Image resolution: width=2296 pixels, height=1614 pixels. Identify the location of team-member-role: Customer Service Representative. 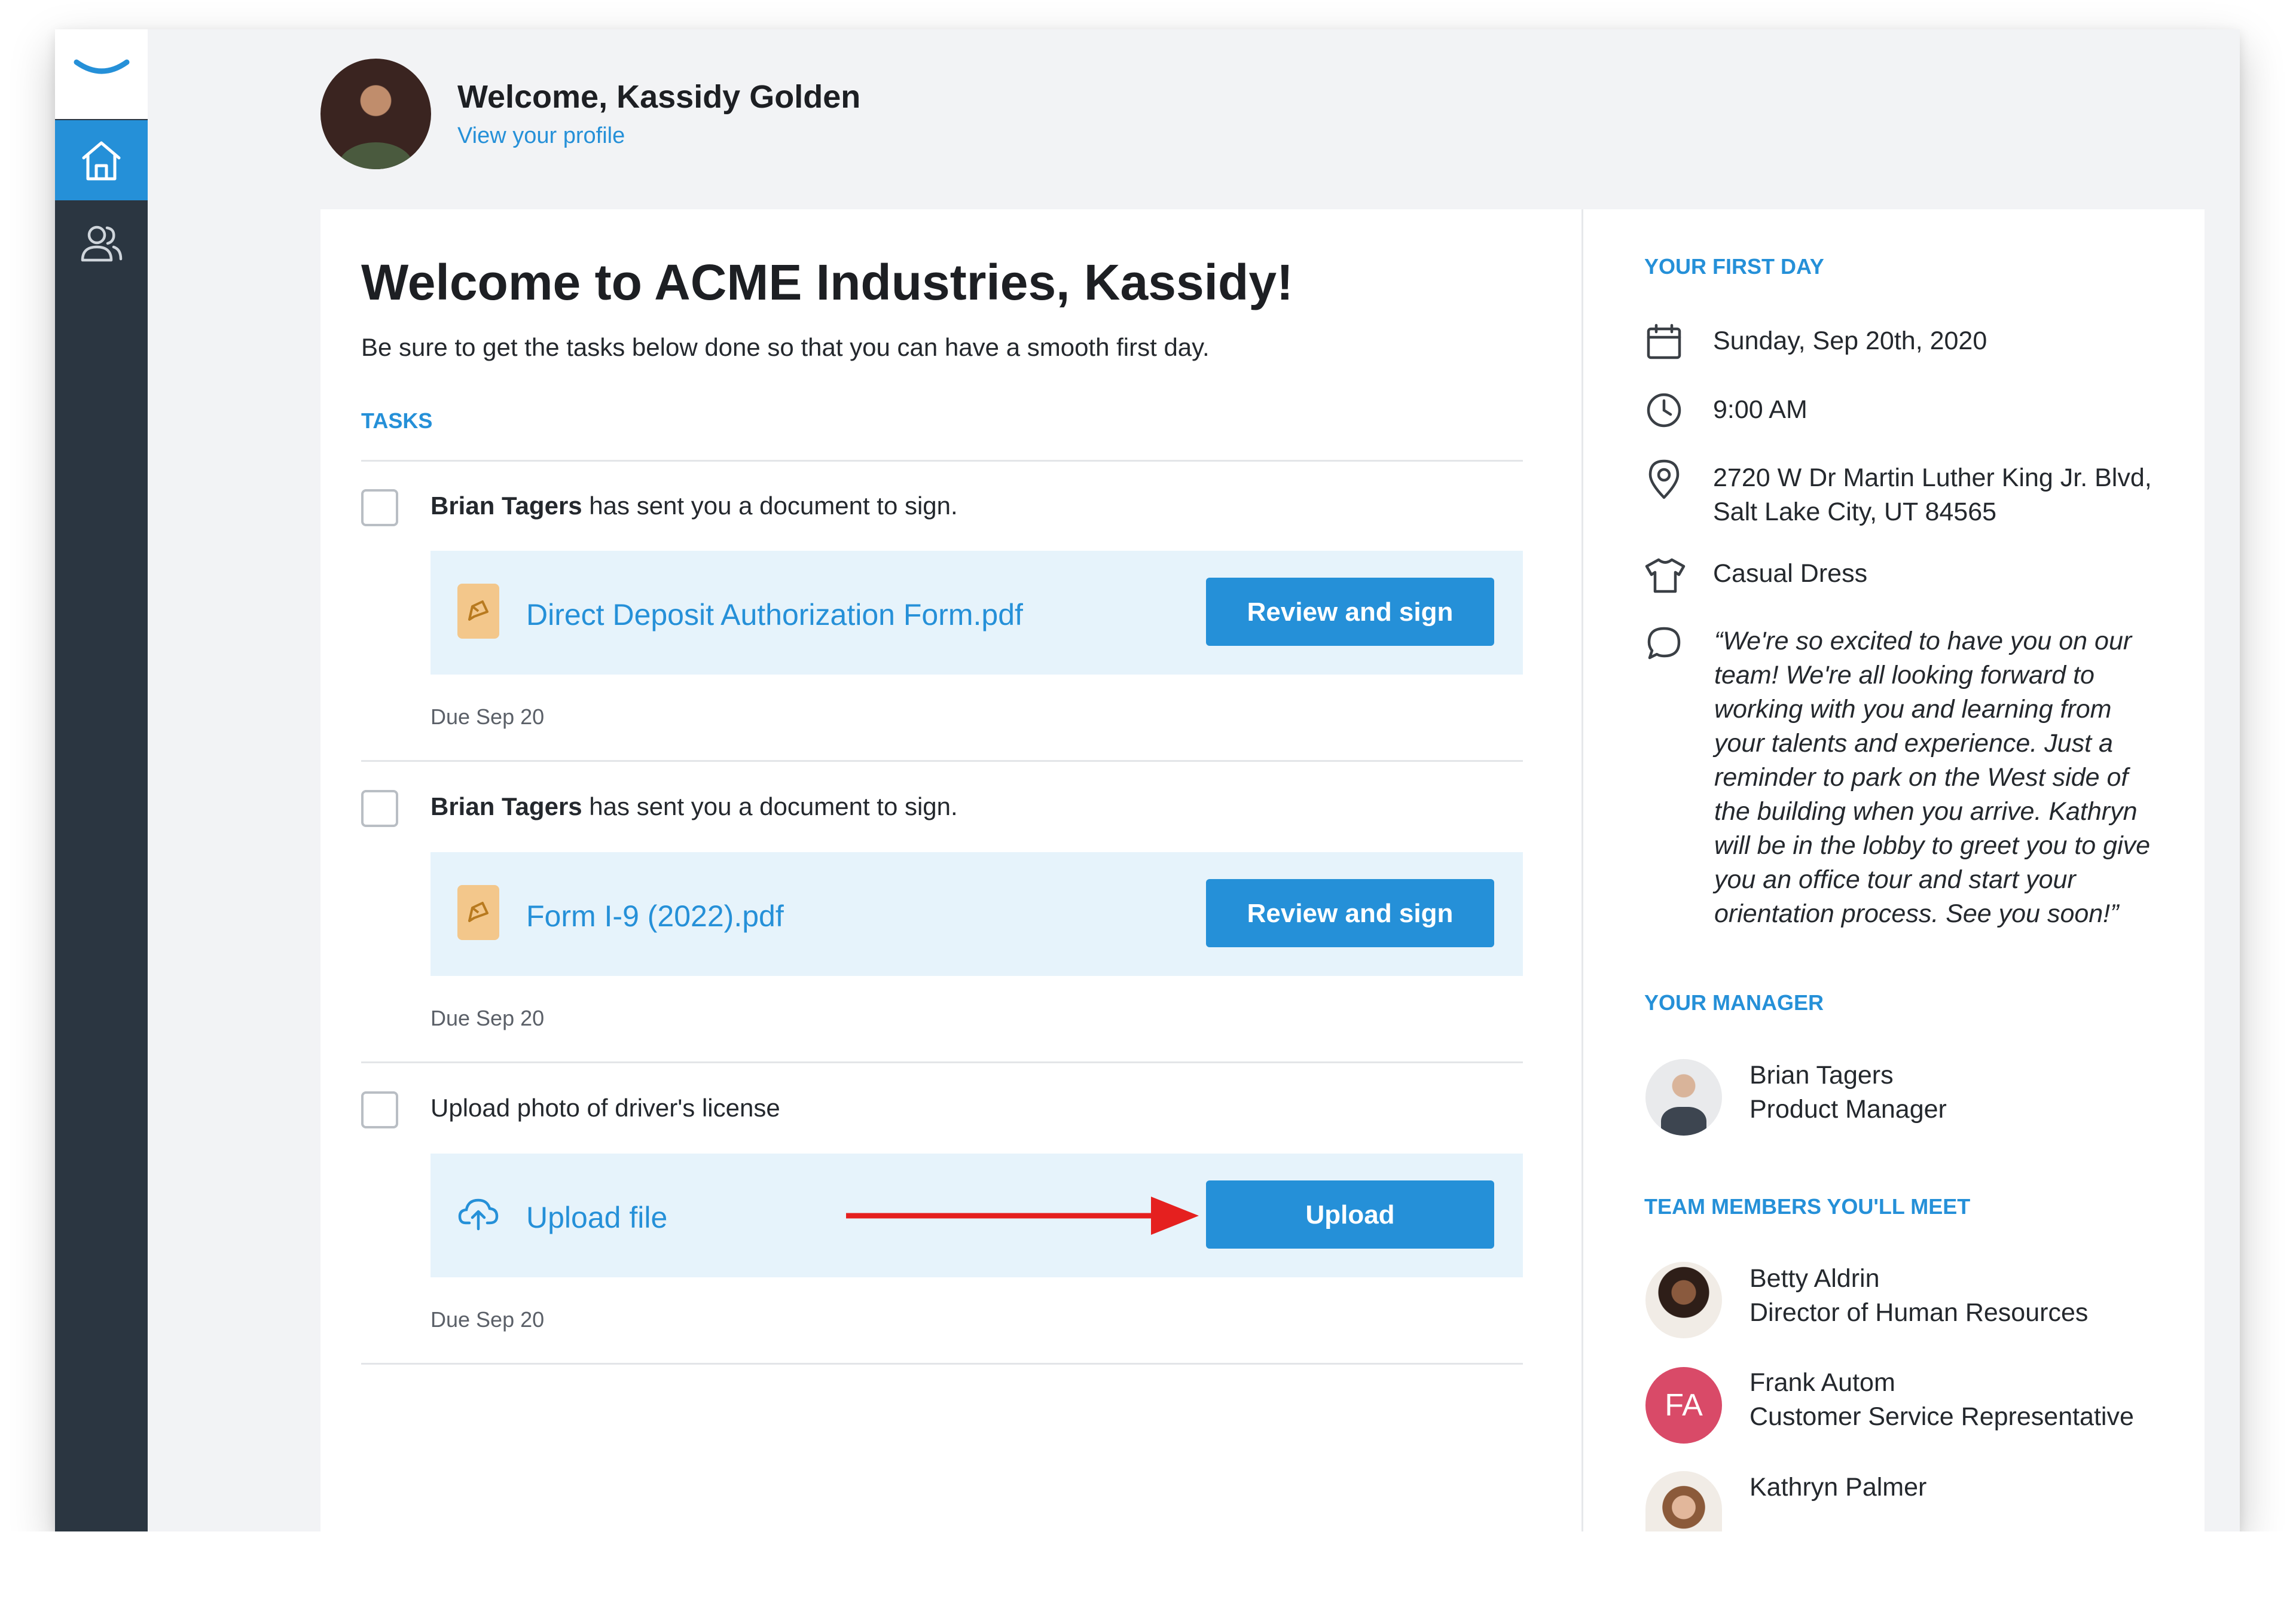
(1942, 1416).